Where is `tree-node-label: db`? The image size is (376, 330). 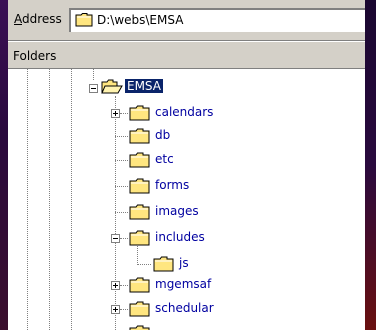
tree-node-label: db is located at coordinates (163, 135).